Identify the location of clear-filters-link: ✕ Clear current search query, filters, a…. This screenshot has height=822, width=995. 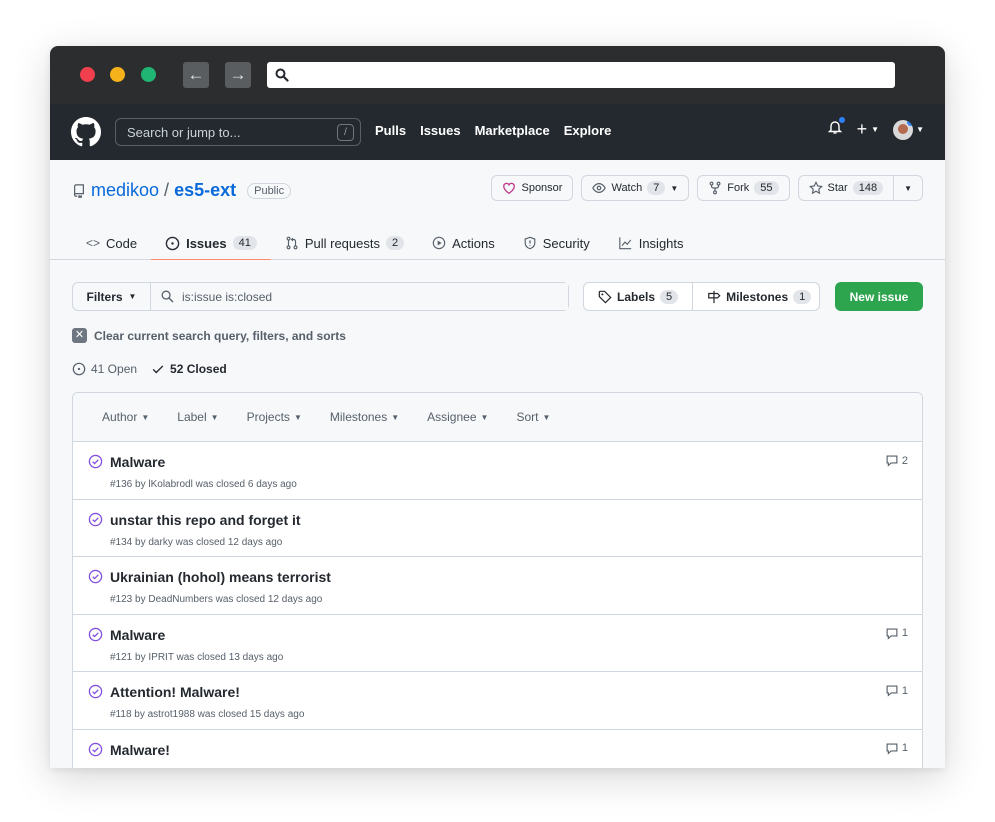
(209, 335).